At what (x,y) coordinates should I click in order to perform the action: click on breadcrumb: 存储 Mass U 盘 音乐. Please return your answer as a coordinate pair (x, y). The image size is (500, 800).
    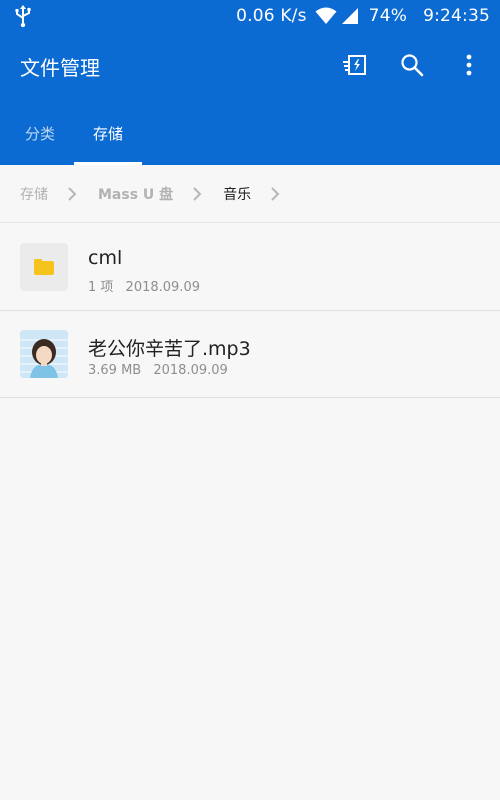
    Looking at the image, I should click on (250, 194).